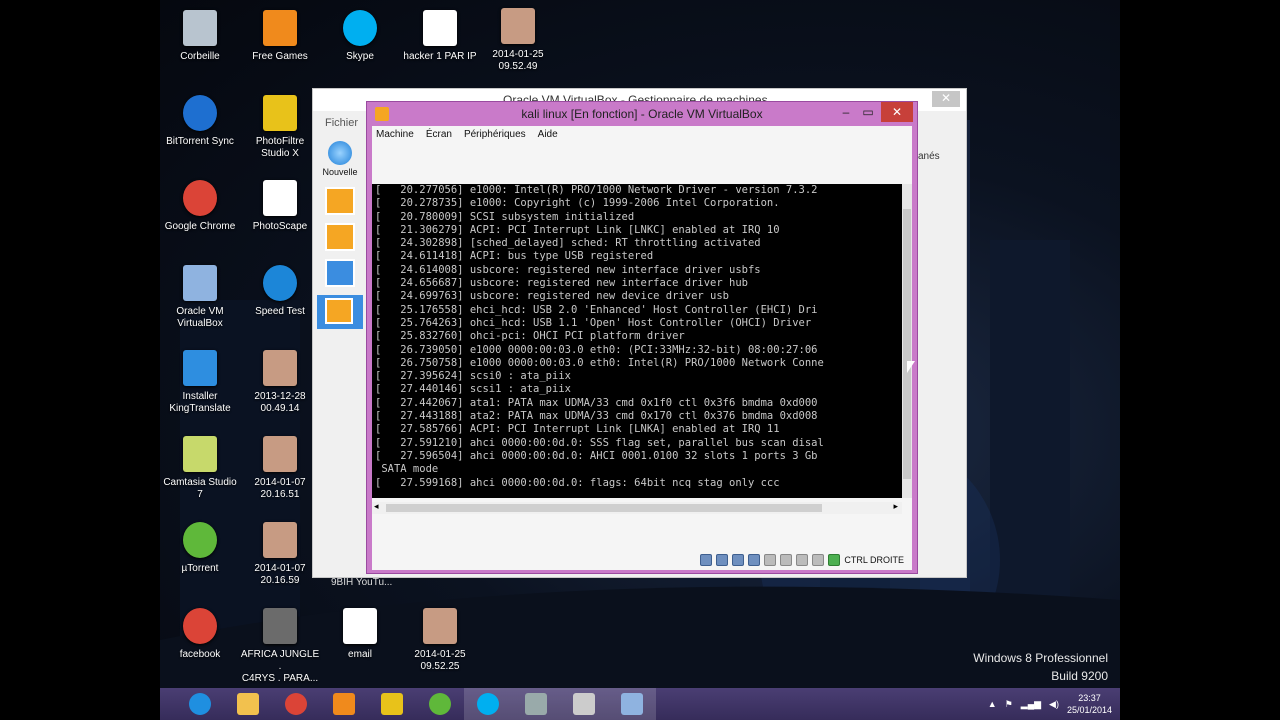 This screenshot has height=720, width=1280. Describe the element at coordinates (296, 704) in the screenshot. I see `taskbar-chrome-button` at that location.